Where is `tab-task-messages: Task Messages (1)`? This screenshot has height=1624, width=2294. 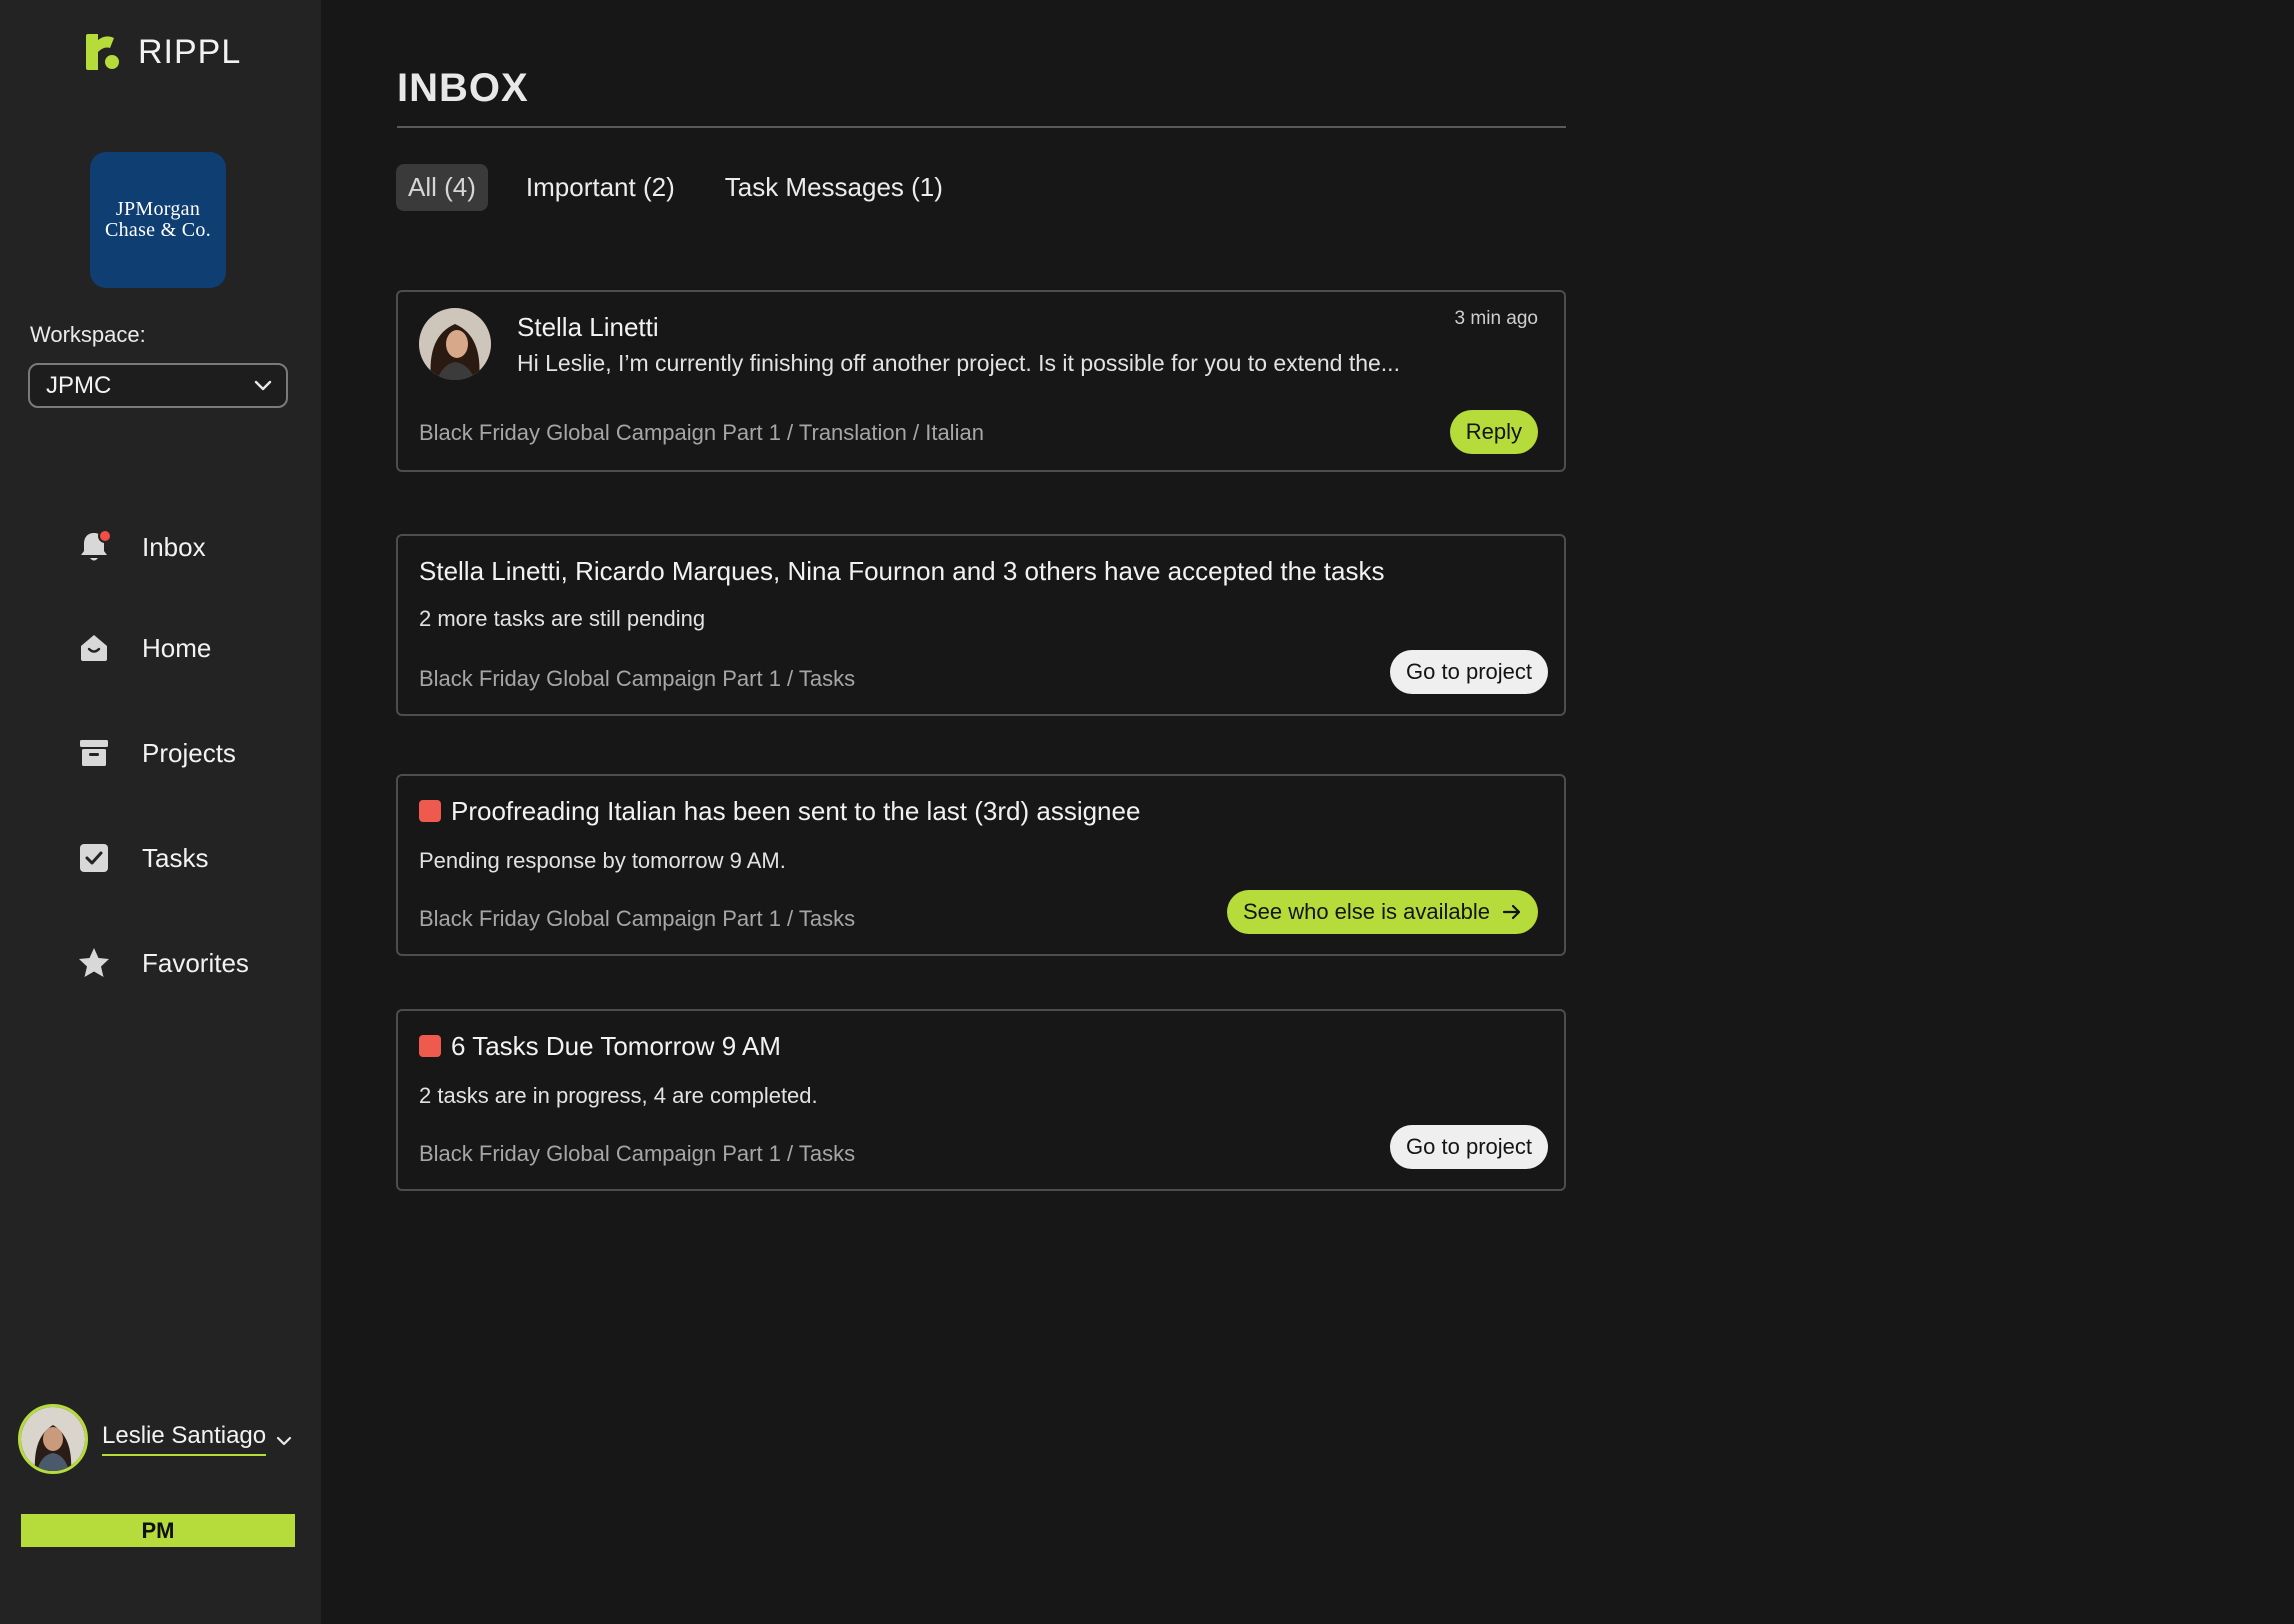 tab-task-messages: Task Messages (1) is located at coordinates (834, 187).